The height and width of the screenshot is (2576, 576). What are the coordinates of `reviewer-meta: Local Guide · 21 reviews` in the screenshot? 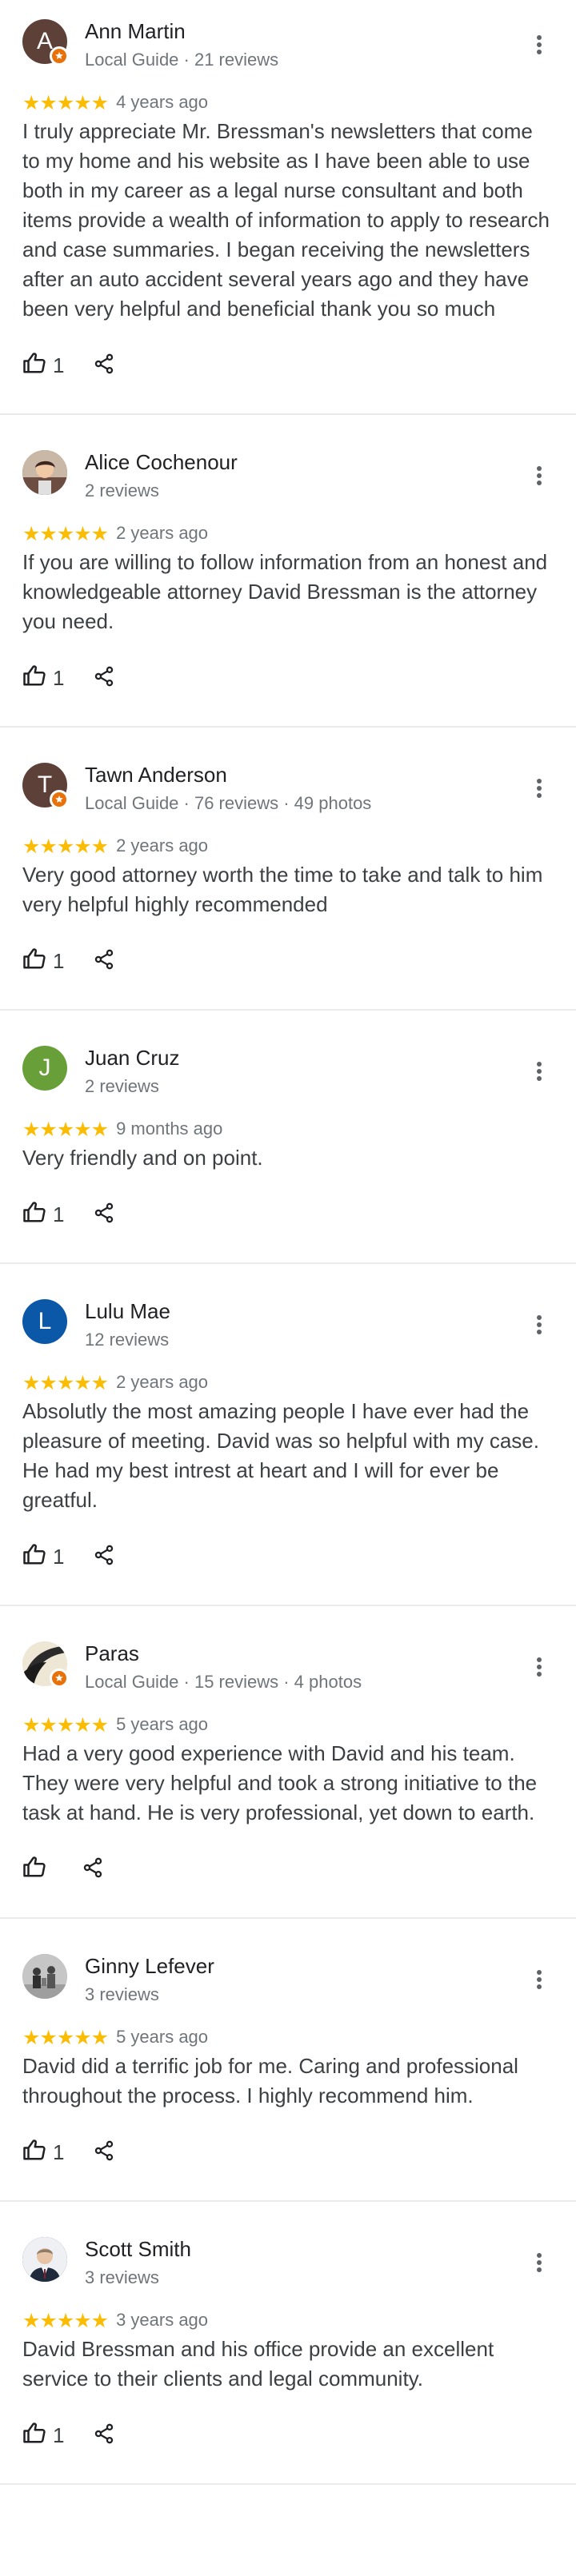 It's located at (182, 60).